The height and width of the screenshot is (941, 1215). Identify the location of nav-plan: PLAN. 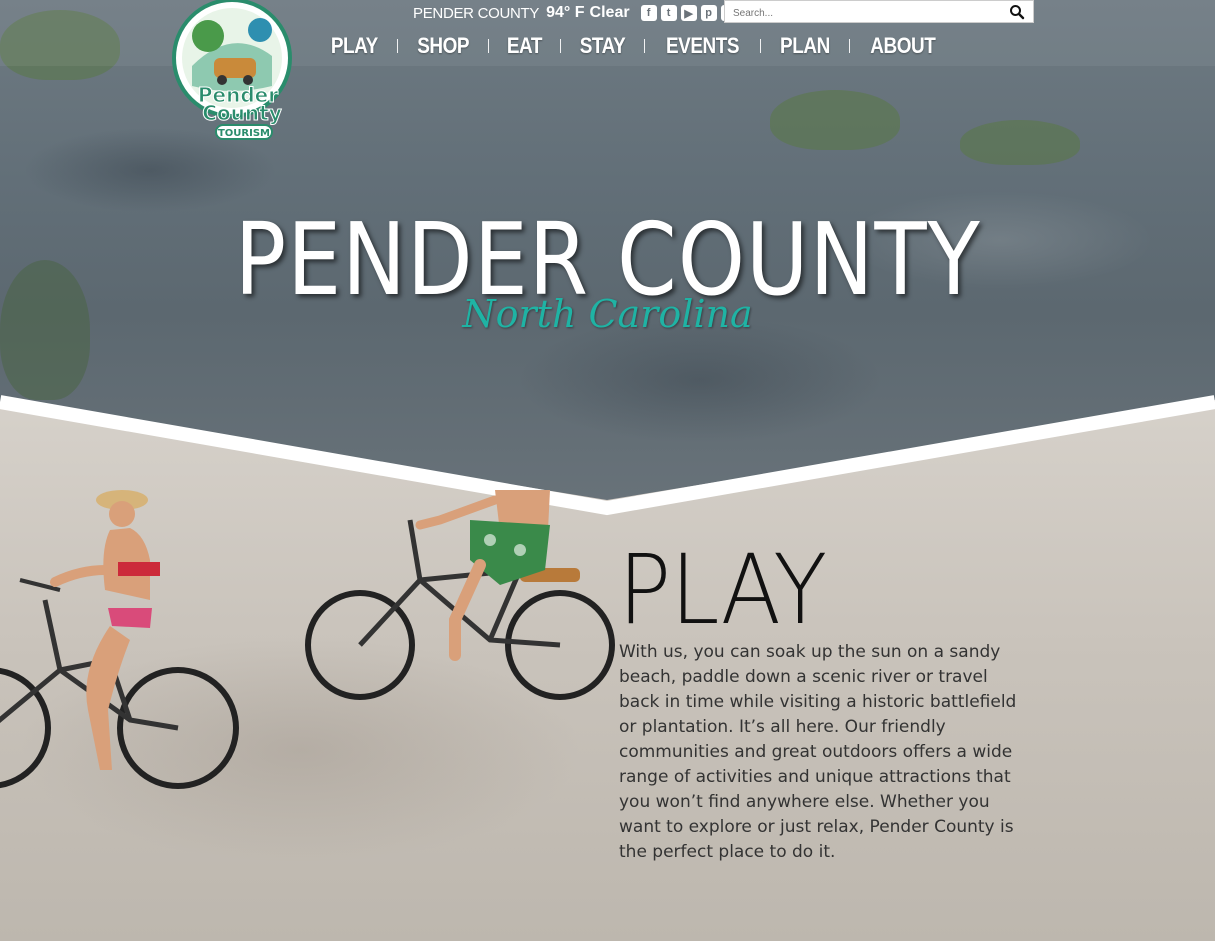
(805, 46).